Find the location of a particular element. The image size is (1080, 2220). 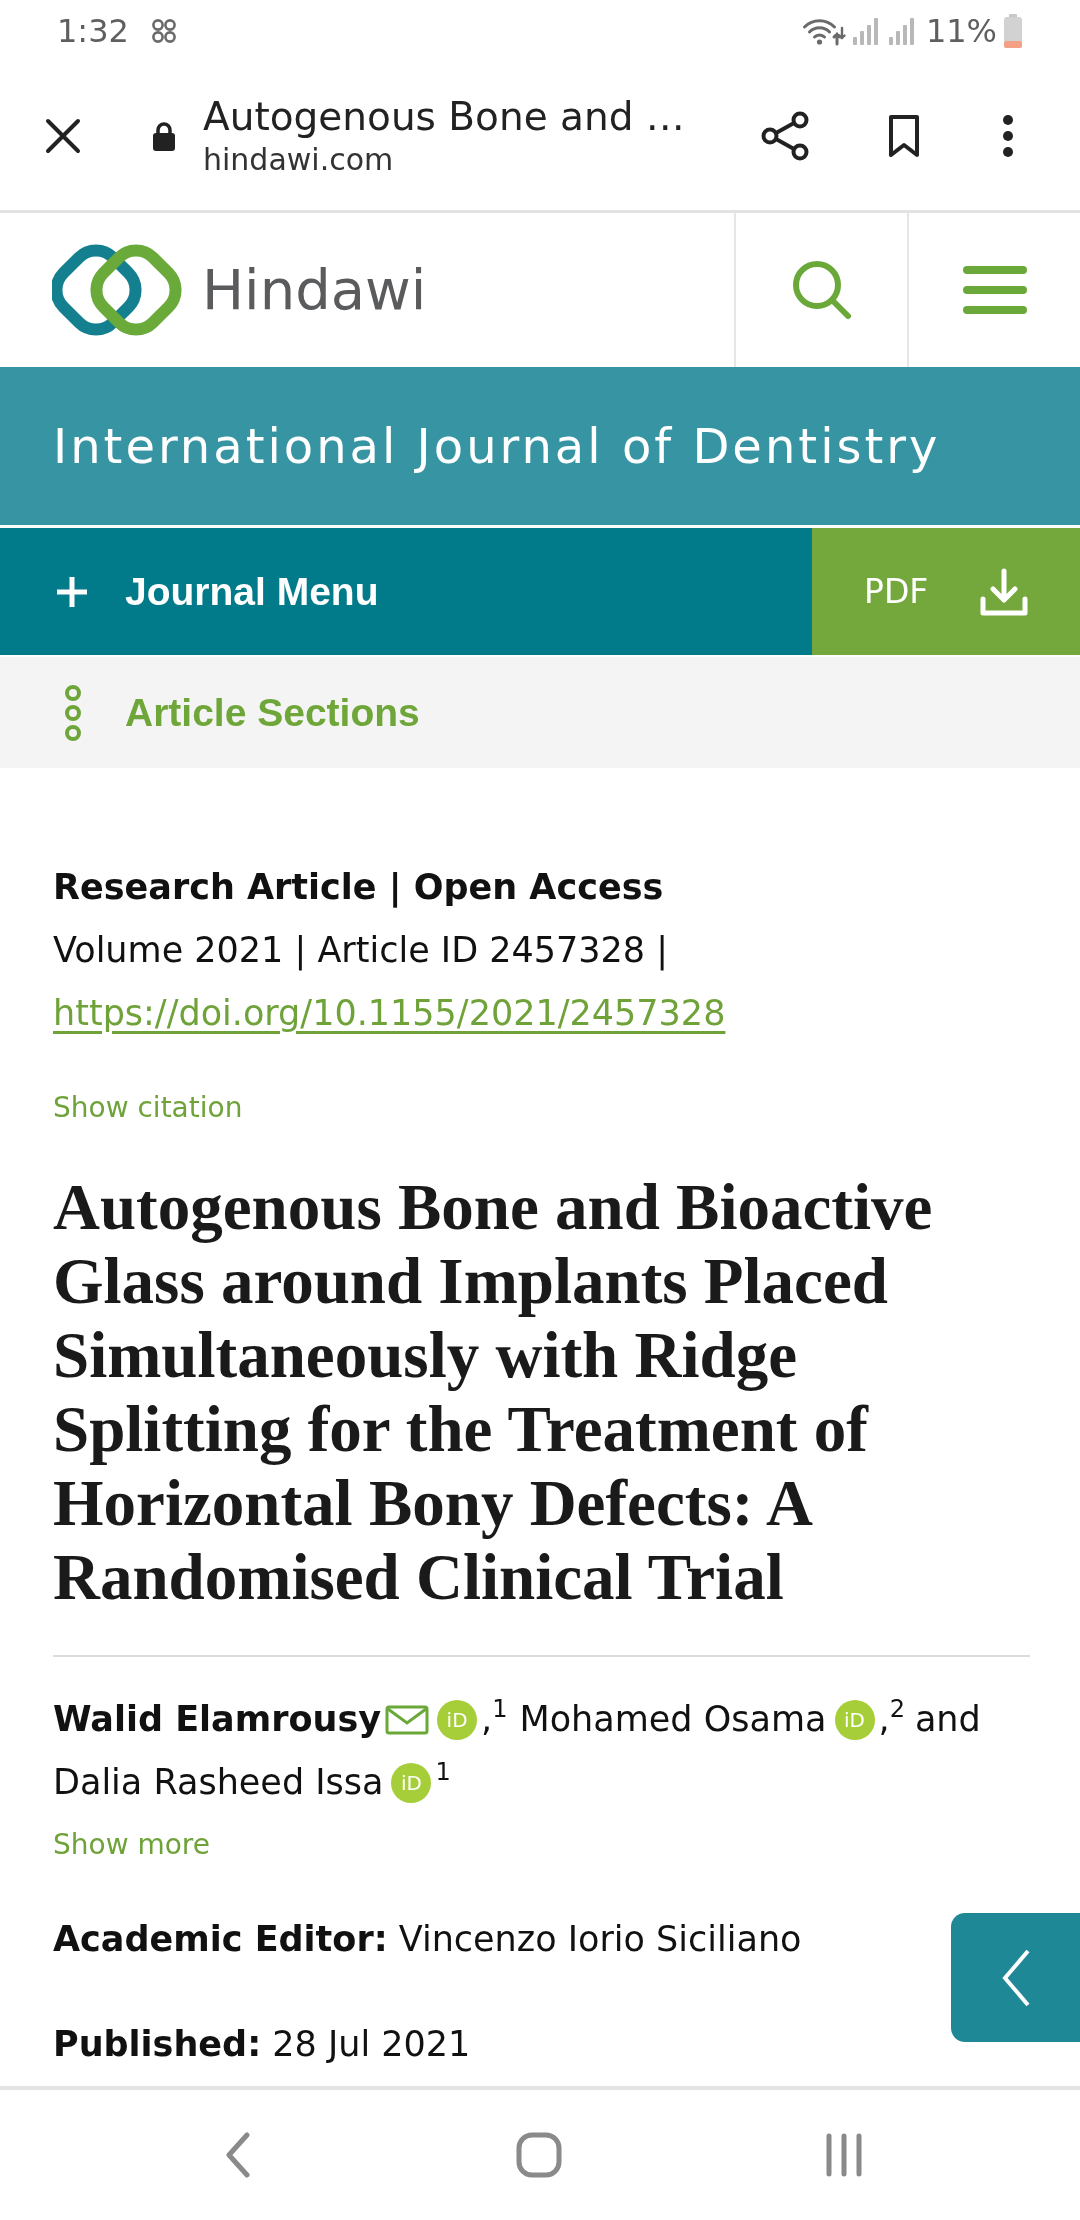

recents-icon is located at coordinates (844, 2155).